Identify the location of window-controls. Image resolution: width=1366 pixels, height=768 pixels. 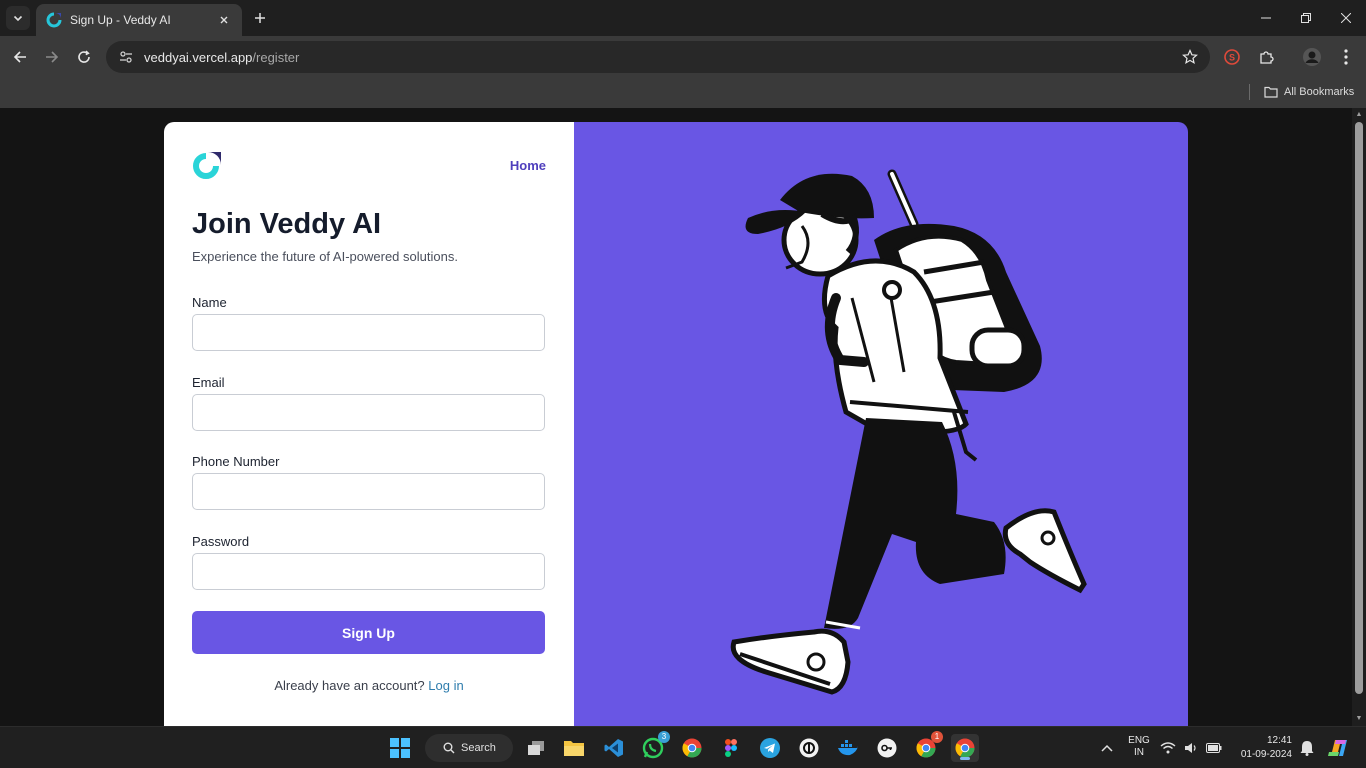
(1306, 18).